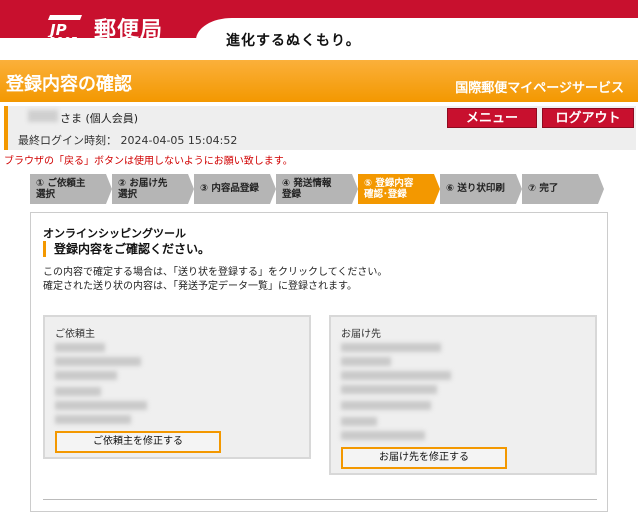 Image resolution: width=638 pixels, height=512 pixels. I want to click on step-label: 登録, so click(292, 194).